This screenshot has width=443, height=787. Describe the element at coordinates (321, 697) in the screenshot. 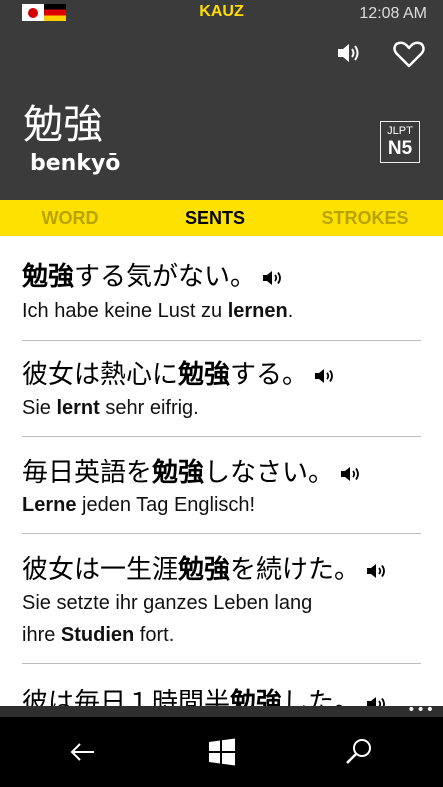

I see `sentence-text: した。` at that location.